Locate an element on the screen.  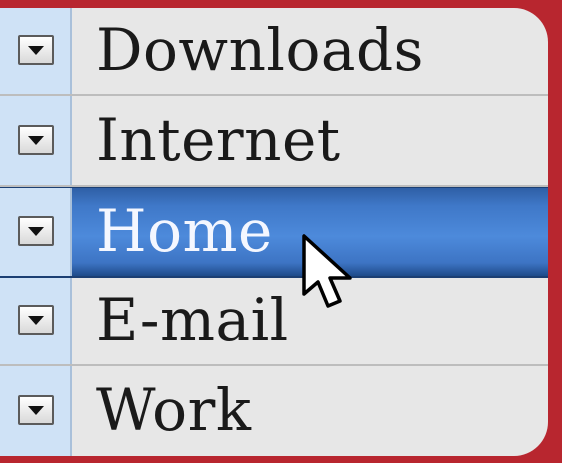
list-item-label: Downloads is located at coordinates (260, 49).